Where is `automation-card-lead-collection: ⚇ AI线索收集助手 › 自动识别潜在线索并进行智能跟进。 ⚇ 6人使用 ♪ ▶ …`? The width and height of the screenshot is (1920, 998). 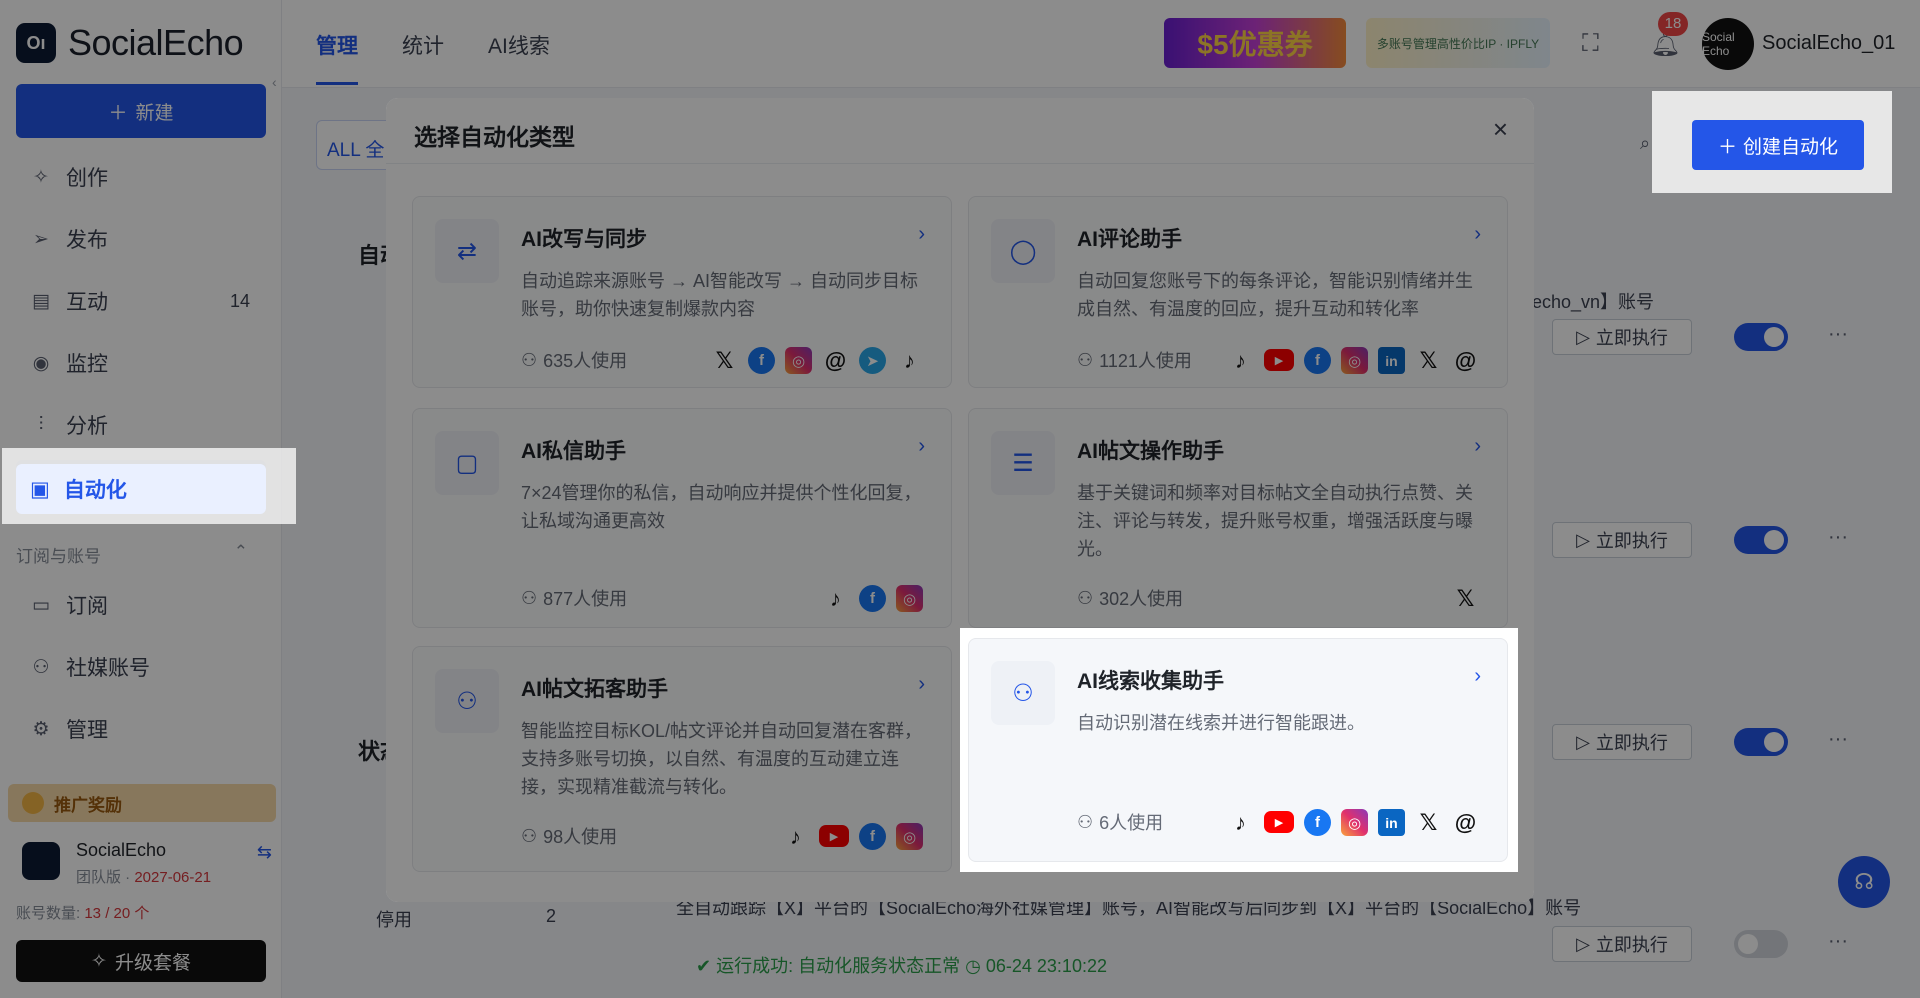
automation-card-lead-collection: ⚇ AI线索收集助手 › 自动识别潜在线索并进行智能跟进。 ⚇ 6人使用 ♪ ▶ … is located at coordinates (1238, 750).